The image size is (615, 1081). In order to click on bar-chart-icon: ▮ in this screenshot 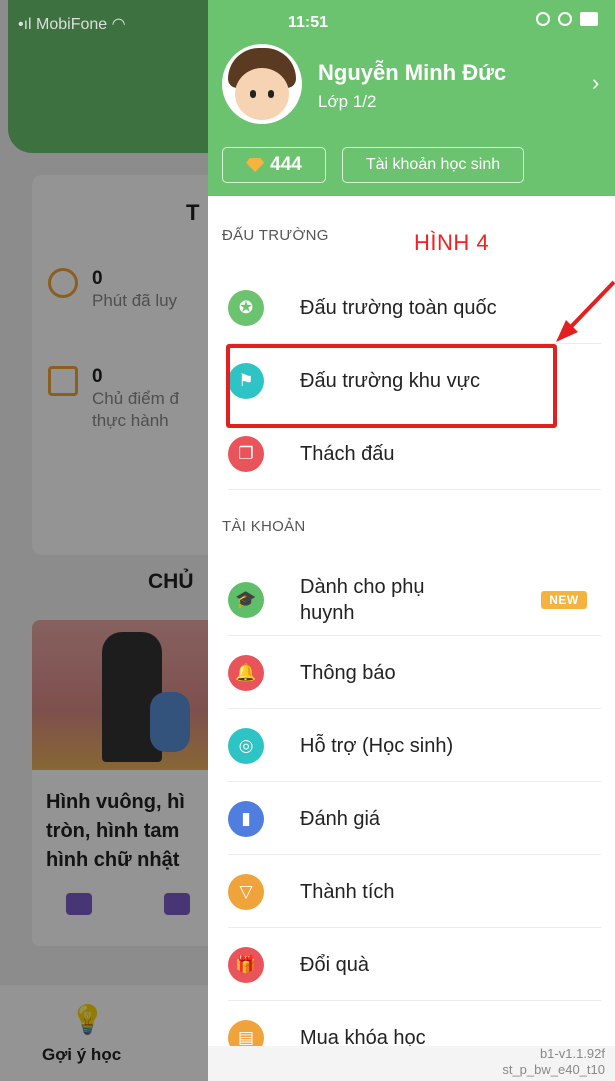, I will do `click(246, 819)`.